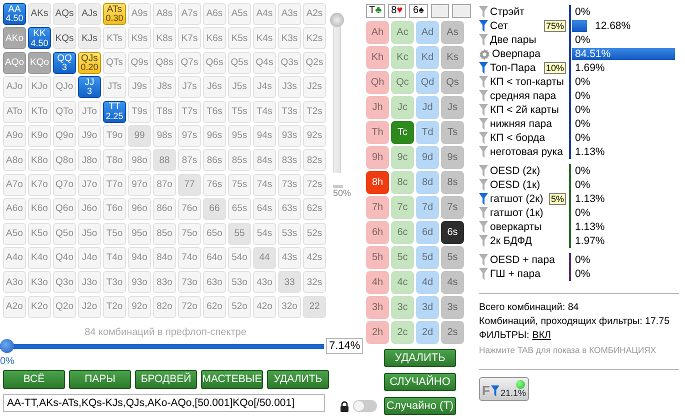 This screenshot has width=685, height=420. Describe the element at coordinates (440, 11) in the screenshot. I see `board-card-slot` at that location.